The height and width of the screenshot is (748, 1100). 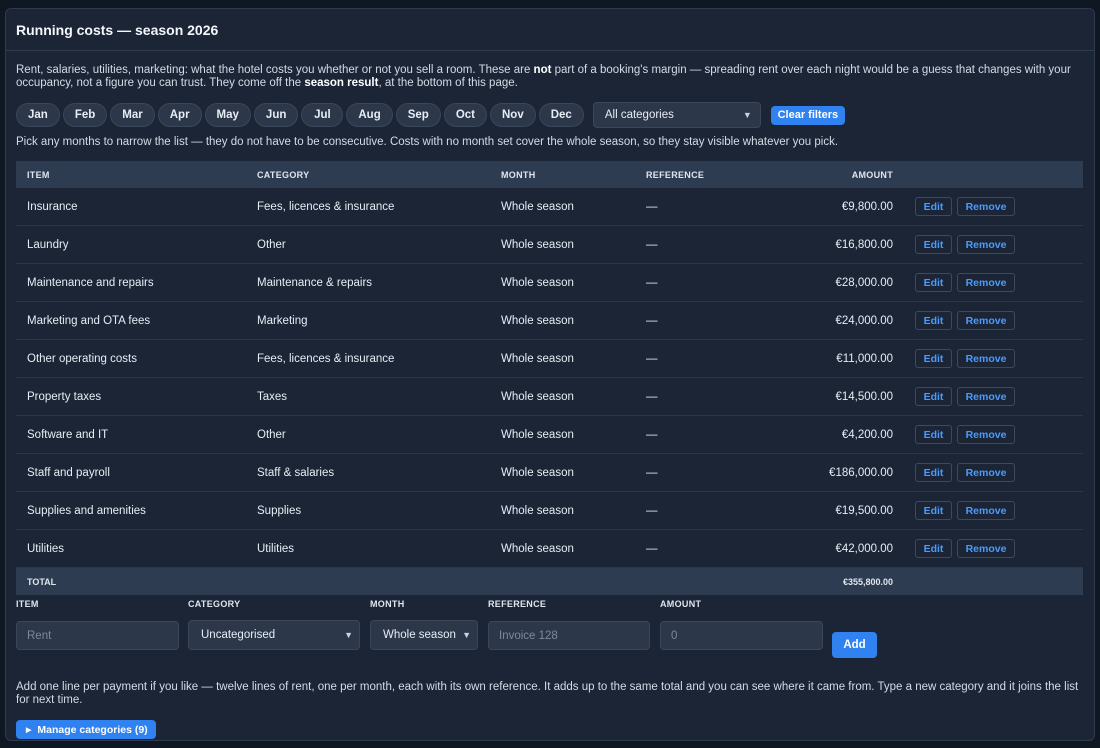 I want to click on month-pill-dec: Dec, so click(x=561, y=115).